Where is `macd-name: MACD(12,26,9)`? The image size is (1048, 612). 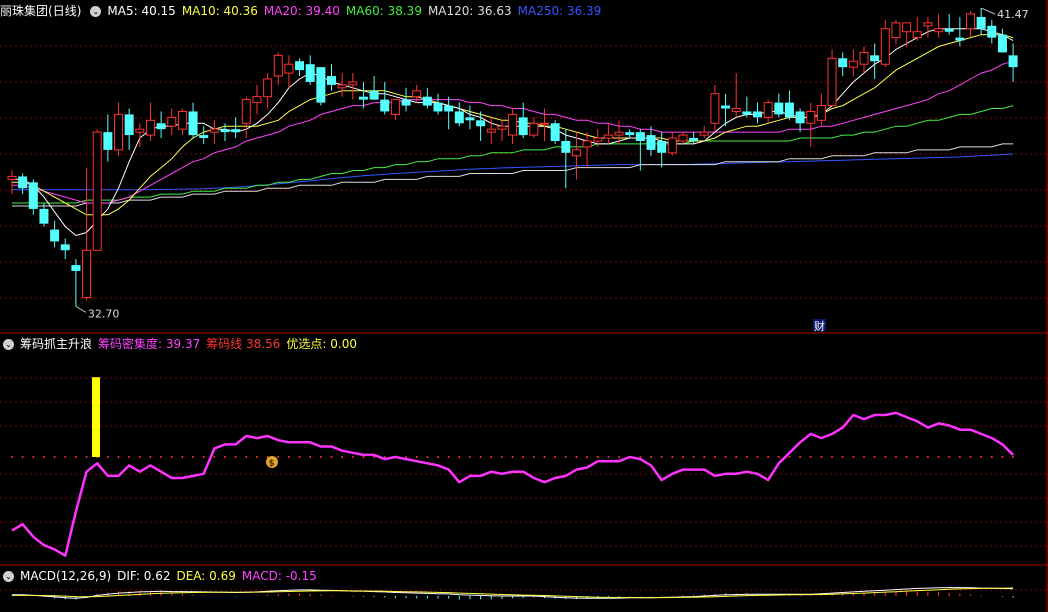
macd-name: MACD(12,26,9) is located at coordinates (66, 576).